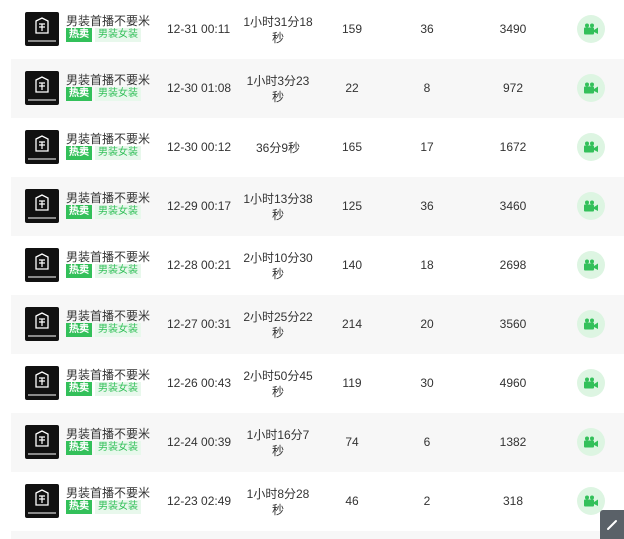 This screenshot has height=539, width=624. Describe the element at coordinates (199, 206) in the screenshot. I see `start-time: 12-29 00:17` at that location.